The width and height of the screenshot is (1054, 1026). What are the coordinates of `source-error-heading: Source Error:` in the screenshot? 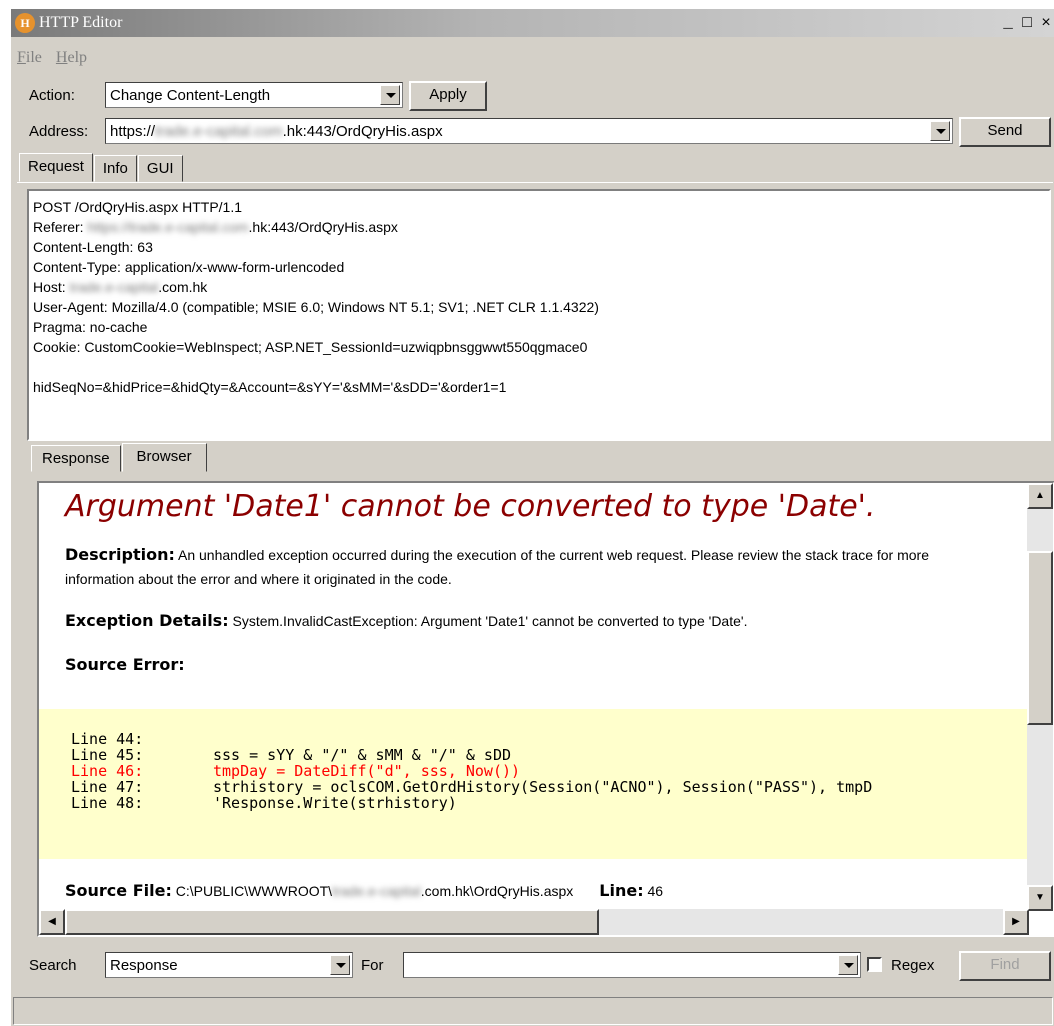 It's located at (125, 664).